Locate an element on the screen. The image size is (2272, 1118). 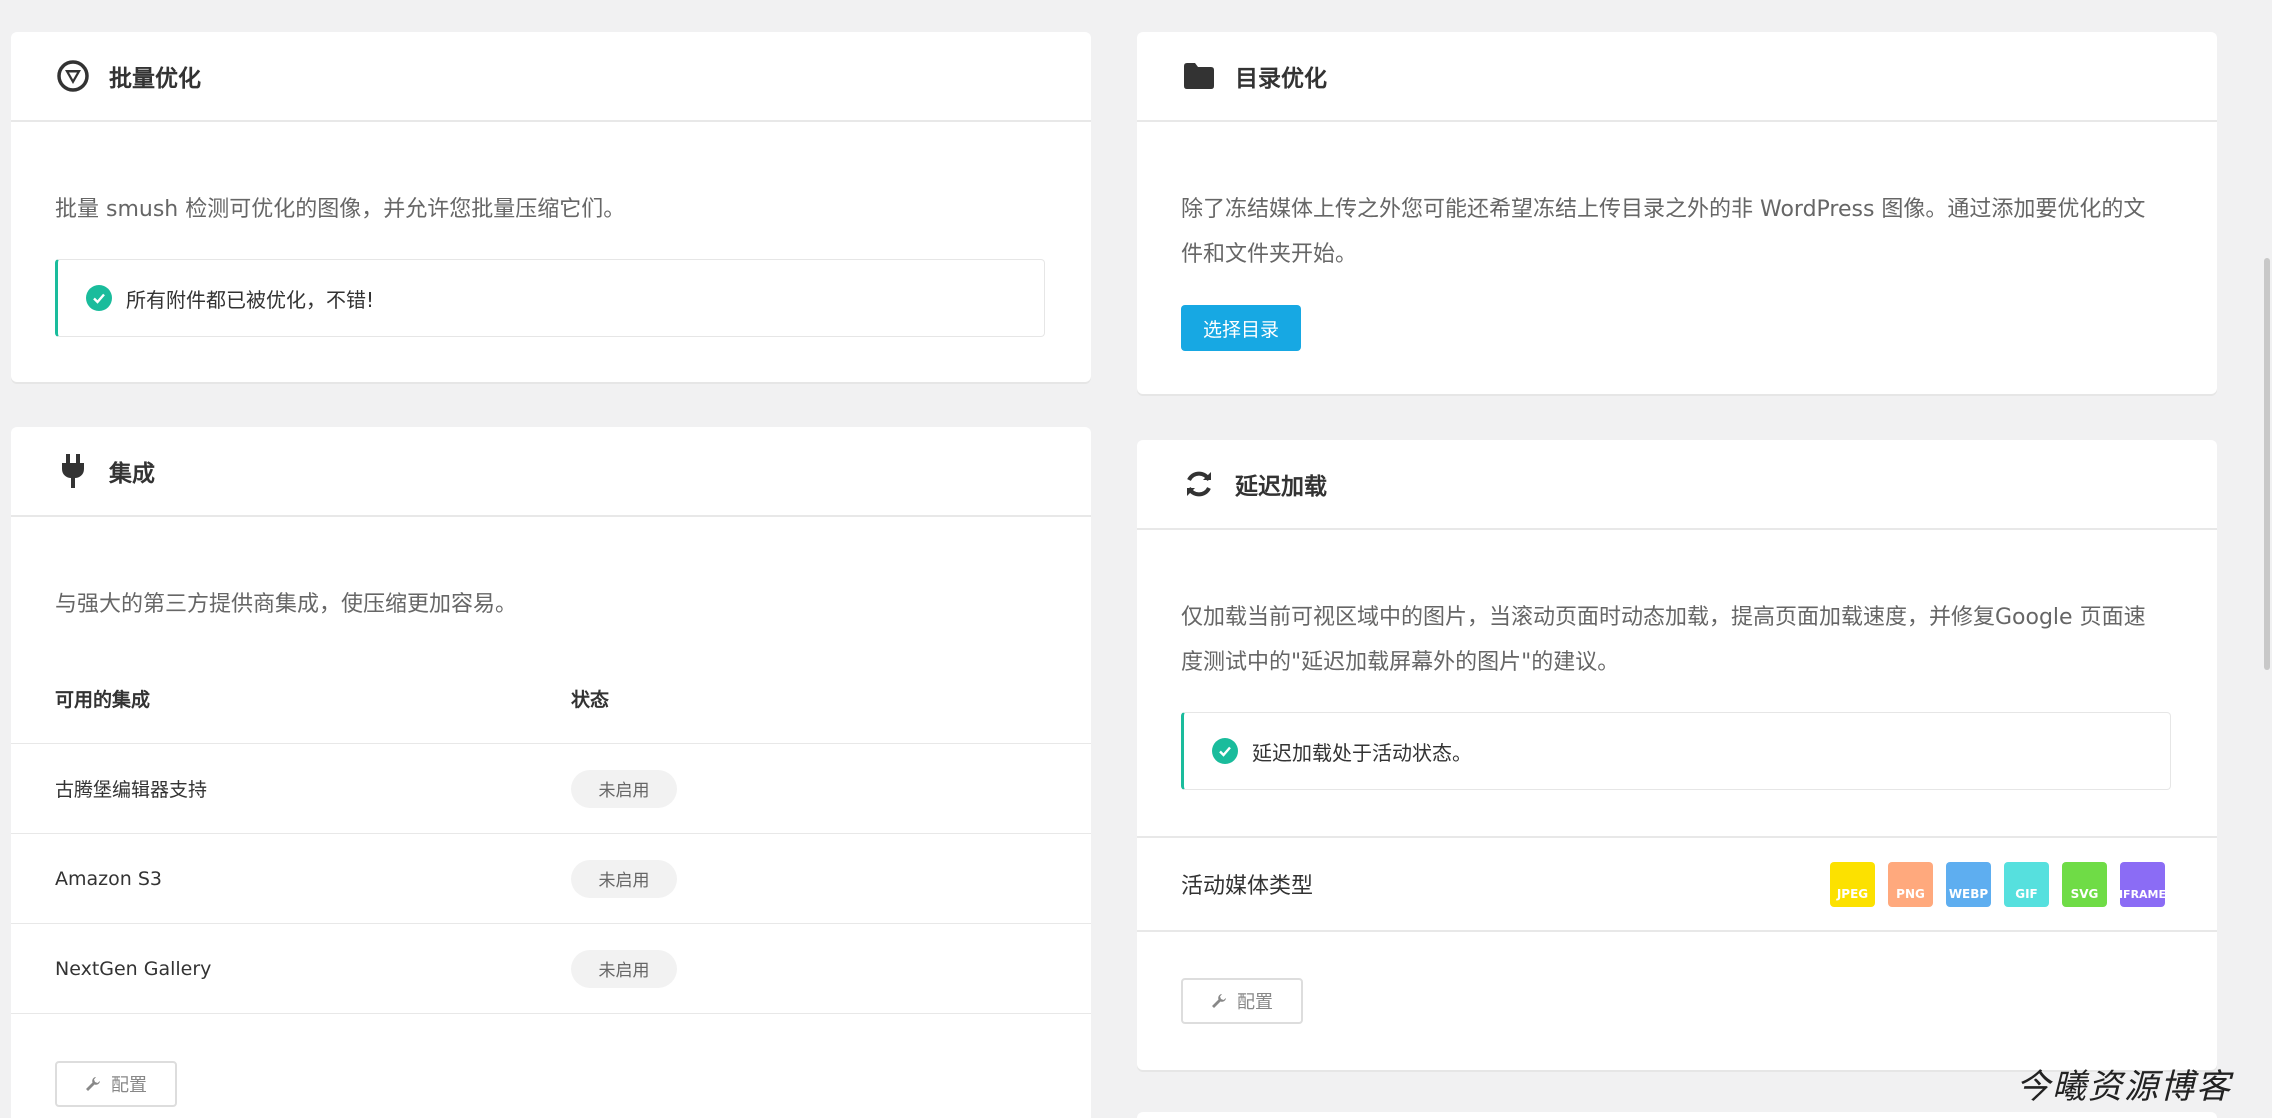
lazyload-title: 延迟加载 is located at coordinates (1281, 487).